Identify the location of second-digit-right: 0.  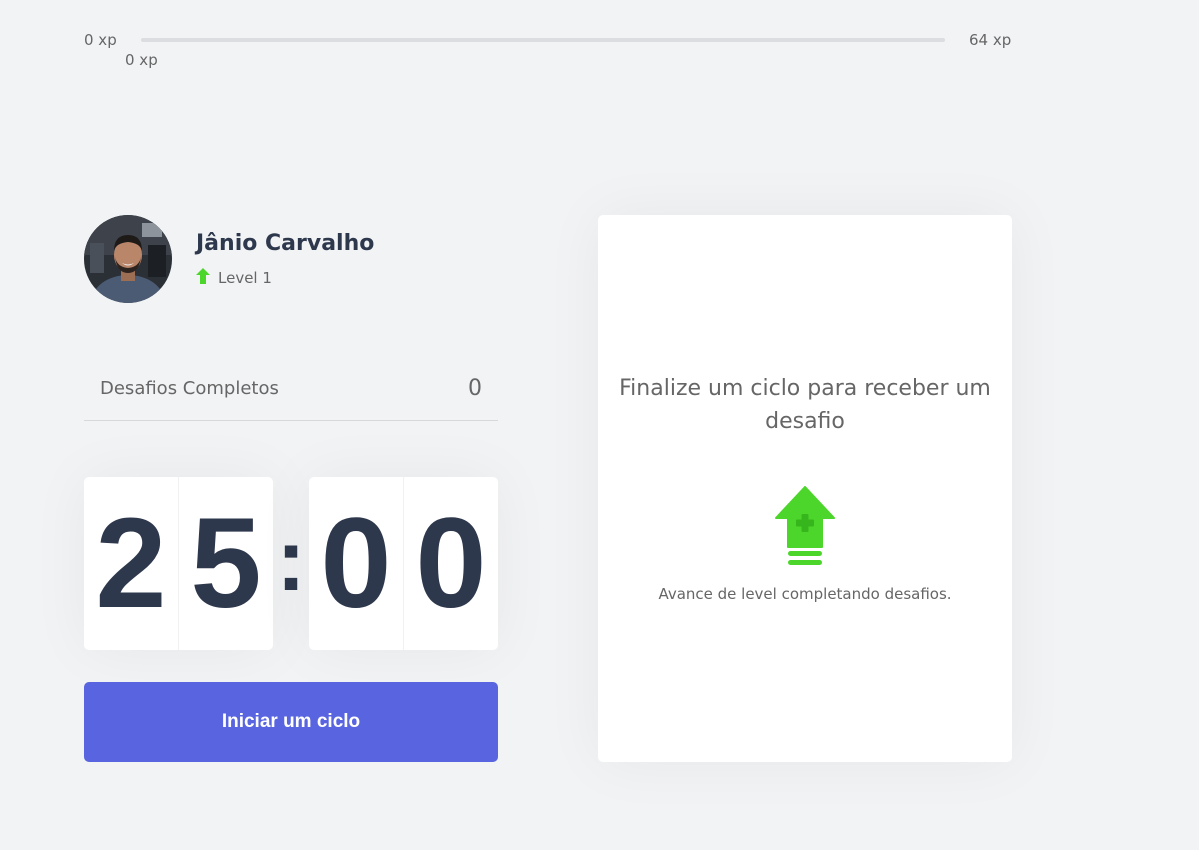
(451, 563).